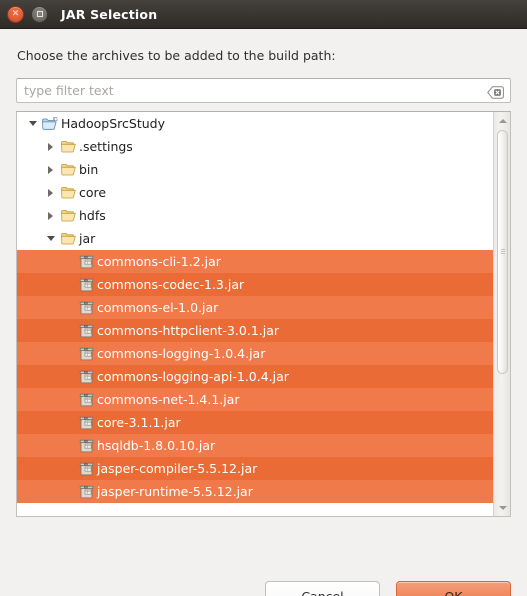 The height and width of the screenshot is (596, 527). I want to click on tree-row-label: HadoopSrcStudy, so click(113, 123).